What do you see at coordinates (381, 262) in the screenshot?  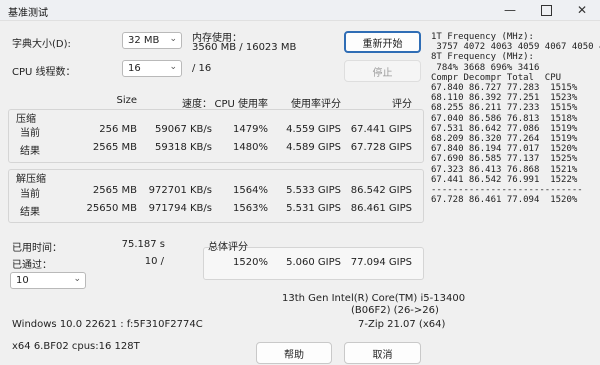 I see `total-rating-value: 77.094 GIPS` at bounding box center [381, 262].